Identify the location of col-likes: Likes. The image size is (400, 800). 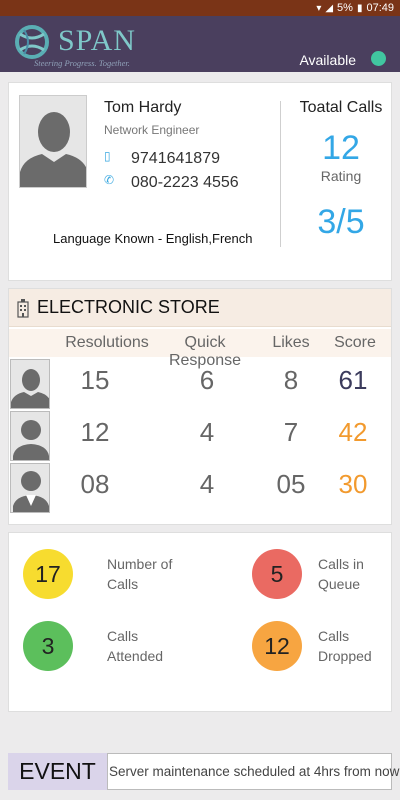
(291, 342).